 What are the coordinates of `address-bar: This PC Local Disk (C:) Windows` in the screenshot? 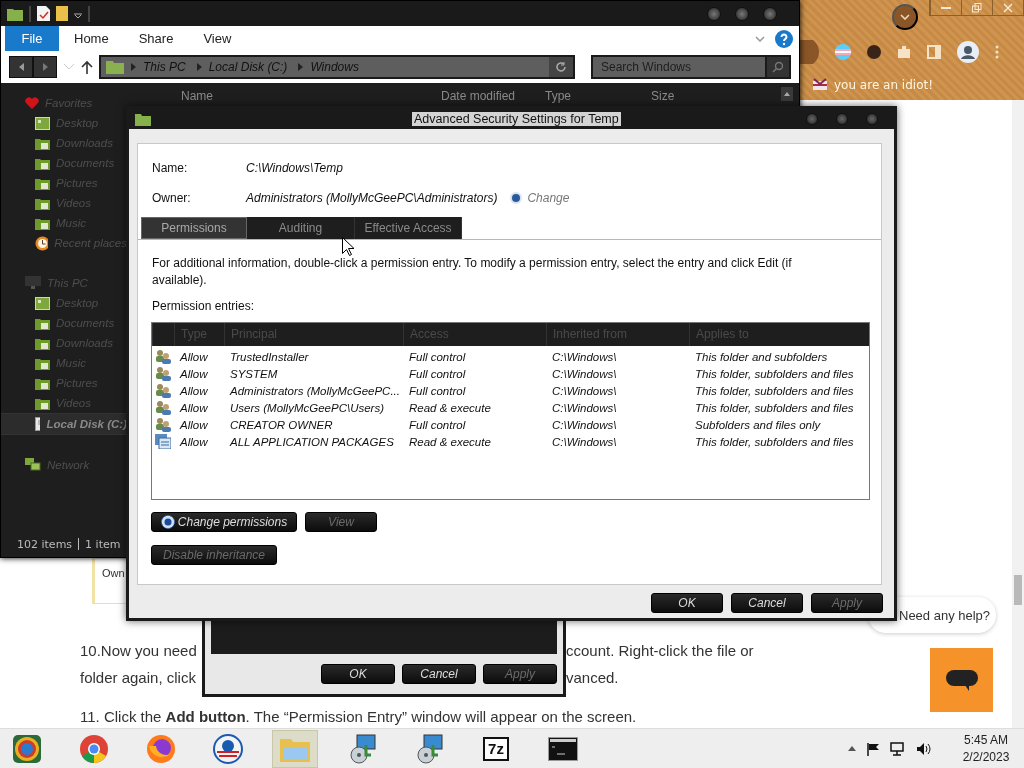 It's located at (337, 67).